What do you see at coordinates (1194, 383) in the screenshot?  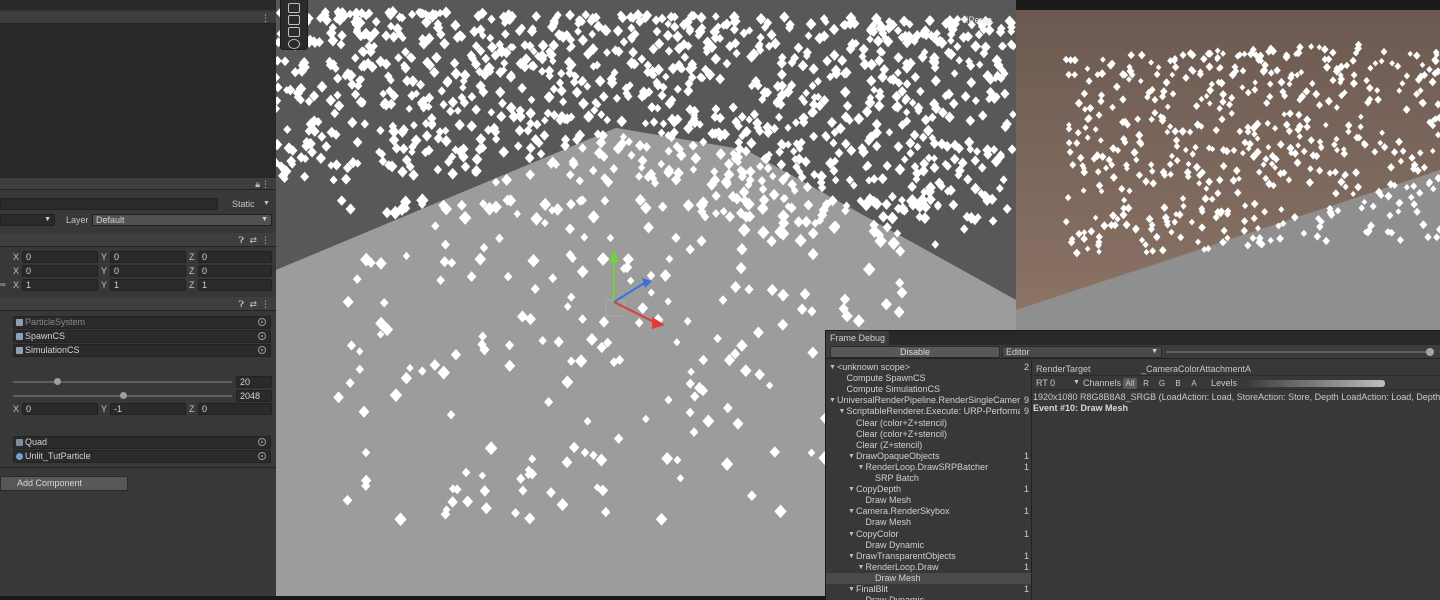 I see `channel-a-button: A` at bounding box center [1194, 383].